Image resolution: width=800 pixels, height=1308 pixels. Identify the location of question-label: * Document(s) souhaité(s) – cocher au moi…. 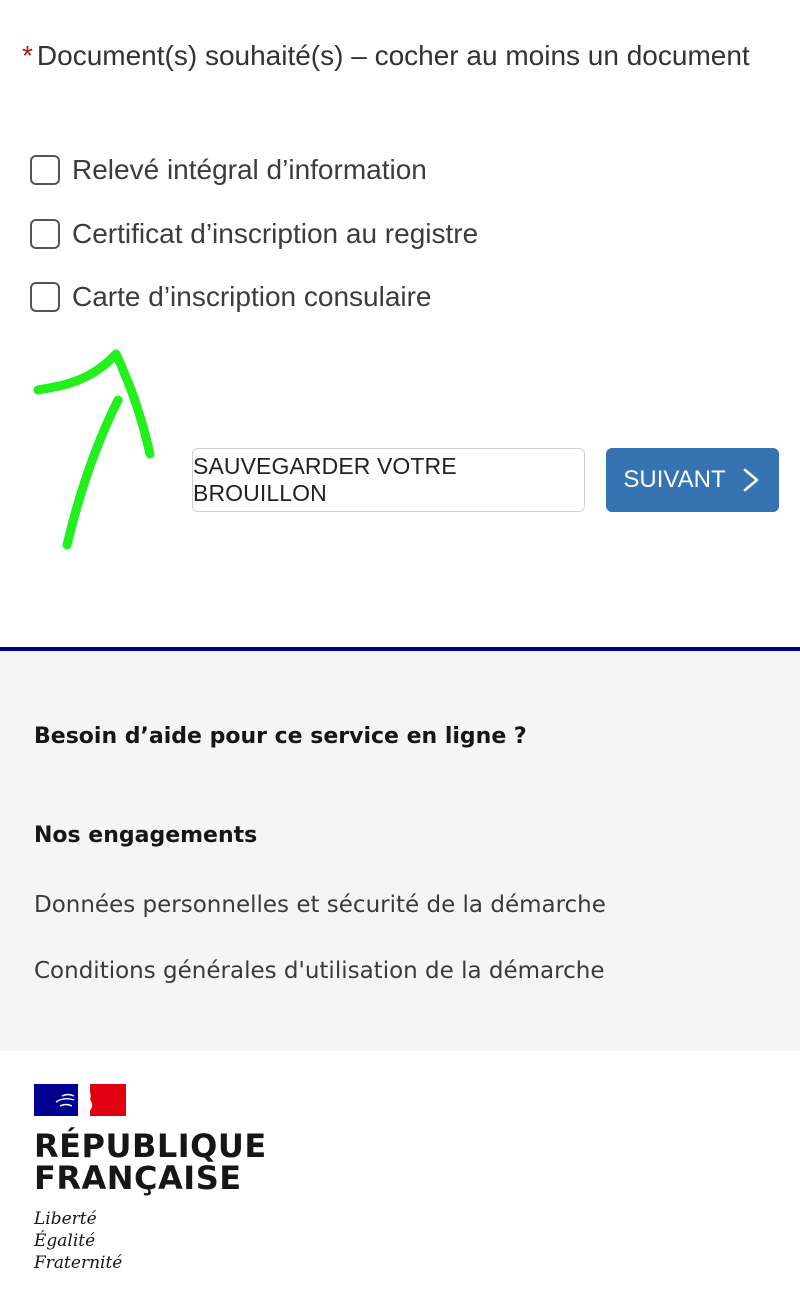
(392, 56).